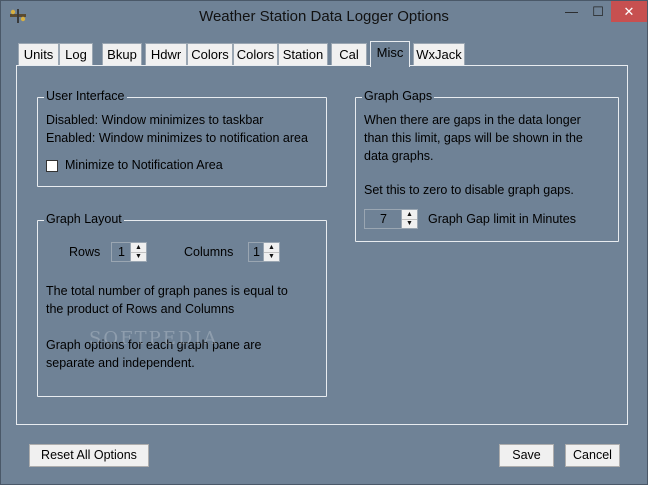 Image resolution: width=648 pixels, height=485 pixels. Describe the element at coordinates (271, 256) in the screenshot. I see `columns-down-icon: ▼` at that location.